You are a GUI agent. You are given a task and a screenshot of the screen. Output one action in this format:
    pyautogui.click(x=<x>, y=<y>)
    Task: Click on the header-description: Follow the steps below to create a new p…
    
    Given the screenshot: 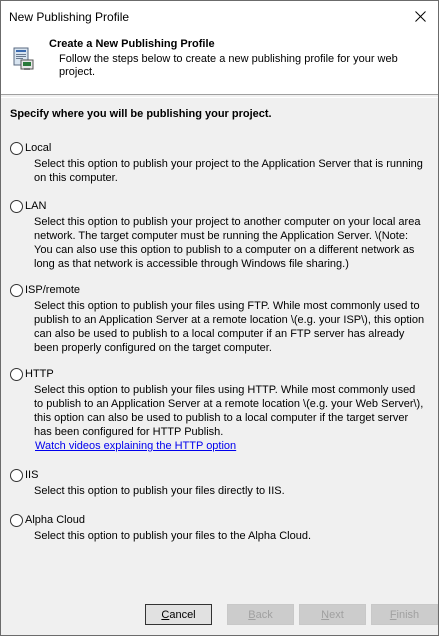 What is the action you would take?
    pyautogui.click(x=228, y=65)
    